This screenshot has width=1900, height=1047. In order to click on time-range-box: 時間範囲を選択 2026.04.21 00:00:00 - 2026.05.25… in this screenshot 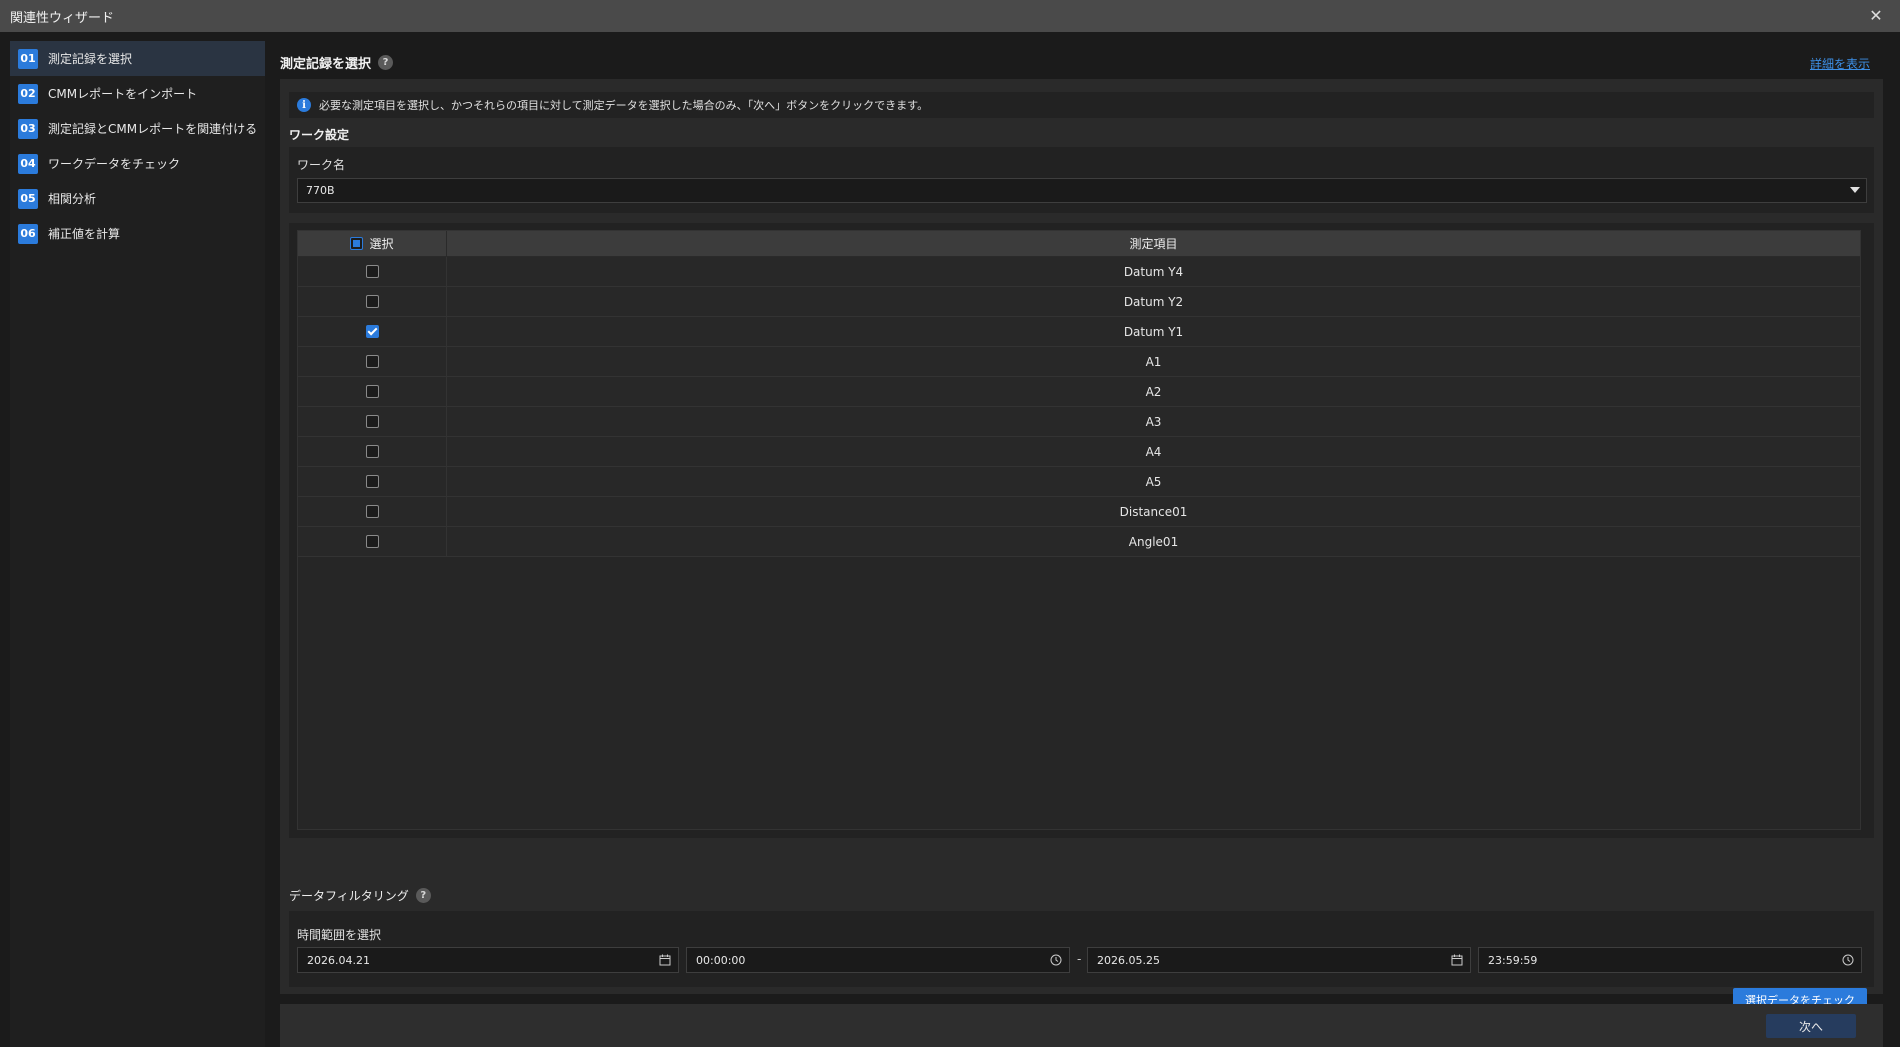, I will do `click(1081, 949)`.